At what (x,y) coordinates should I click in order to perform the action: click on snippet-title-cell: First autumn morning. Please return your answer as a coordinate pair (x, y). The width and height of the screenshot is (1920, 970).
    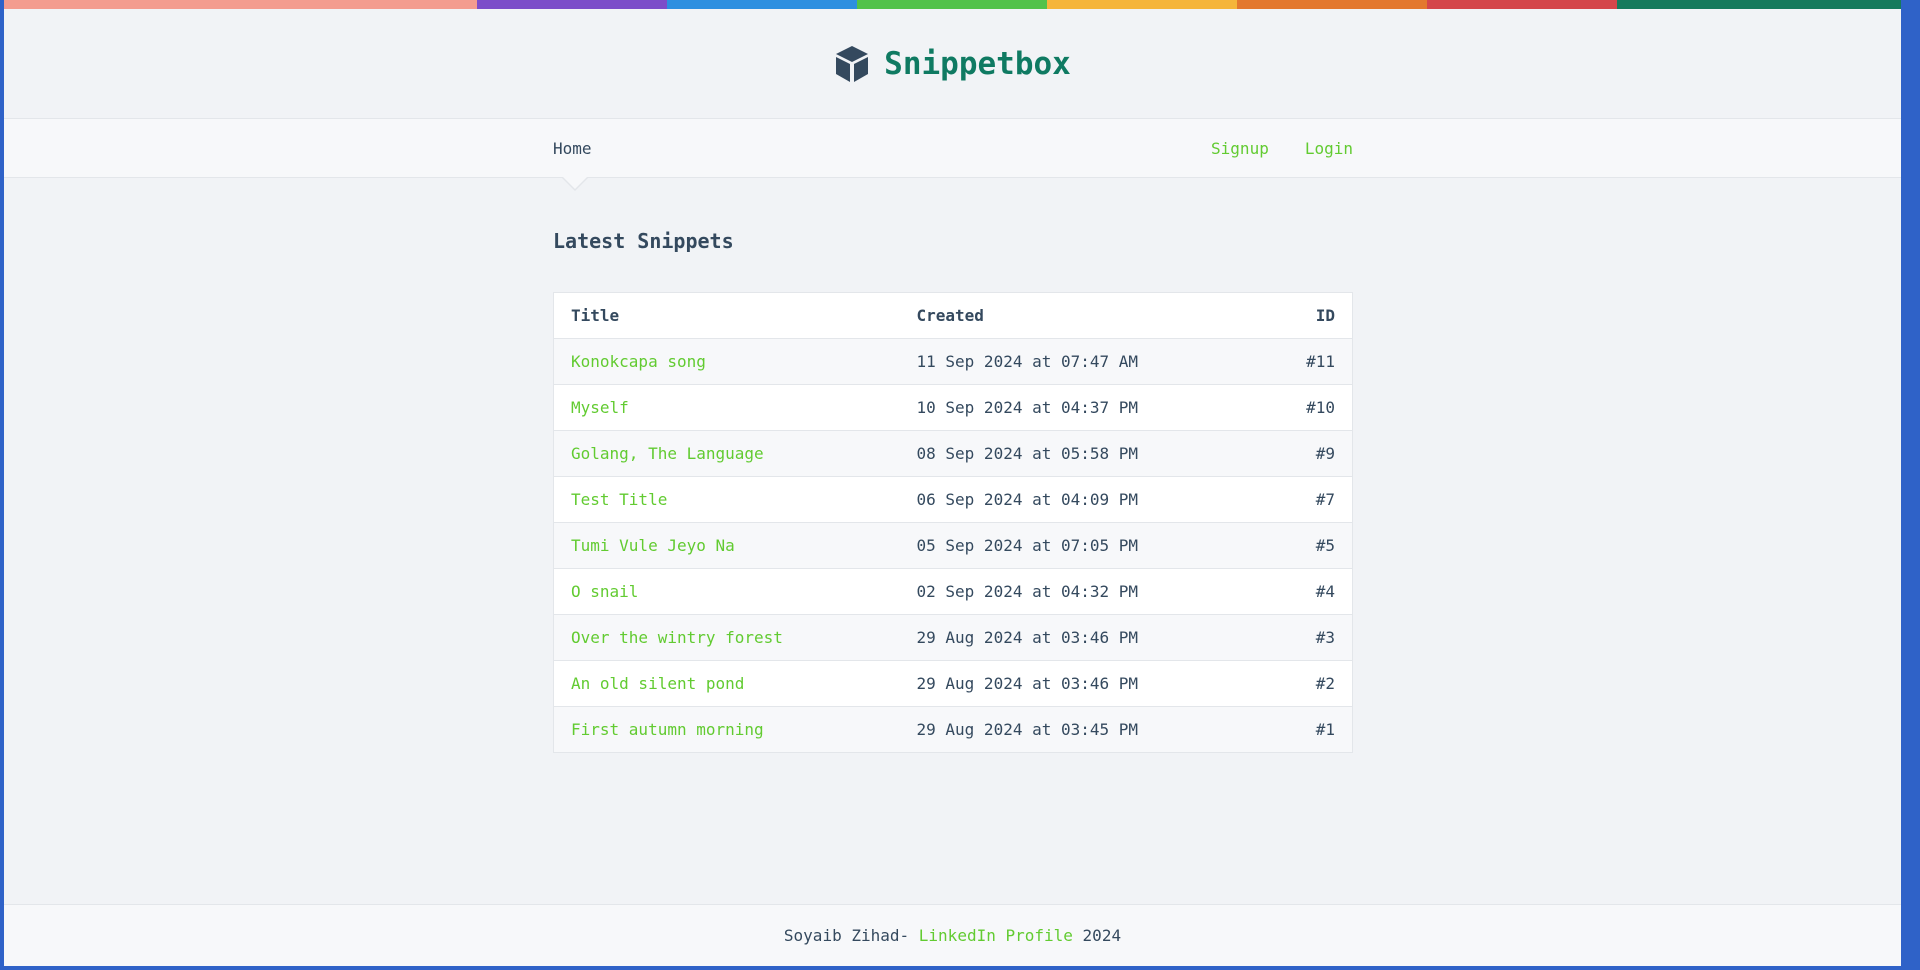
    Looking at the image, I should click on (726, 729).